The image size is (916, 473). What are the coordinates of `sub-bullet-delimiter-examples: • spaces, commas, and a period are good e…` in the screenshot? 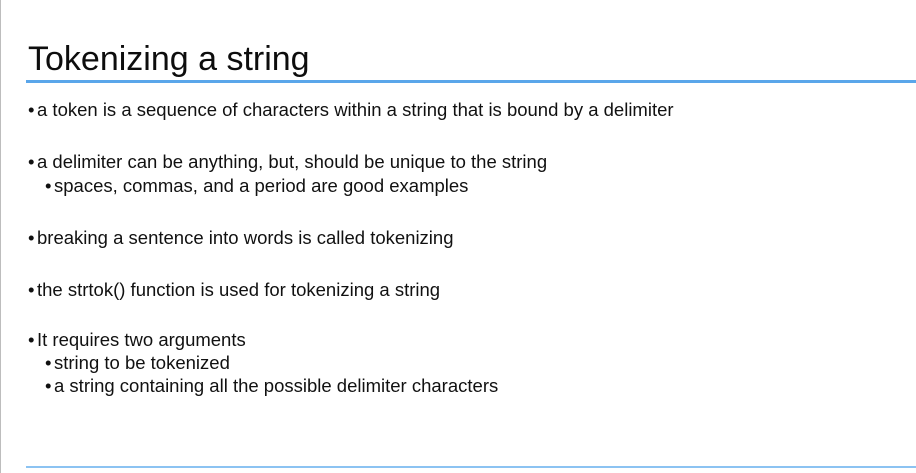 It's located at (256, 186).